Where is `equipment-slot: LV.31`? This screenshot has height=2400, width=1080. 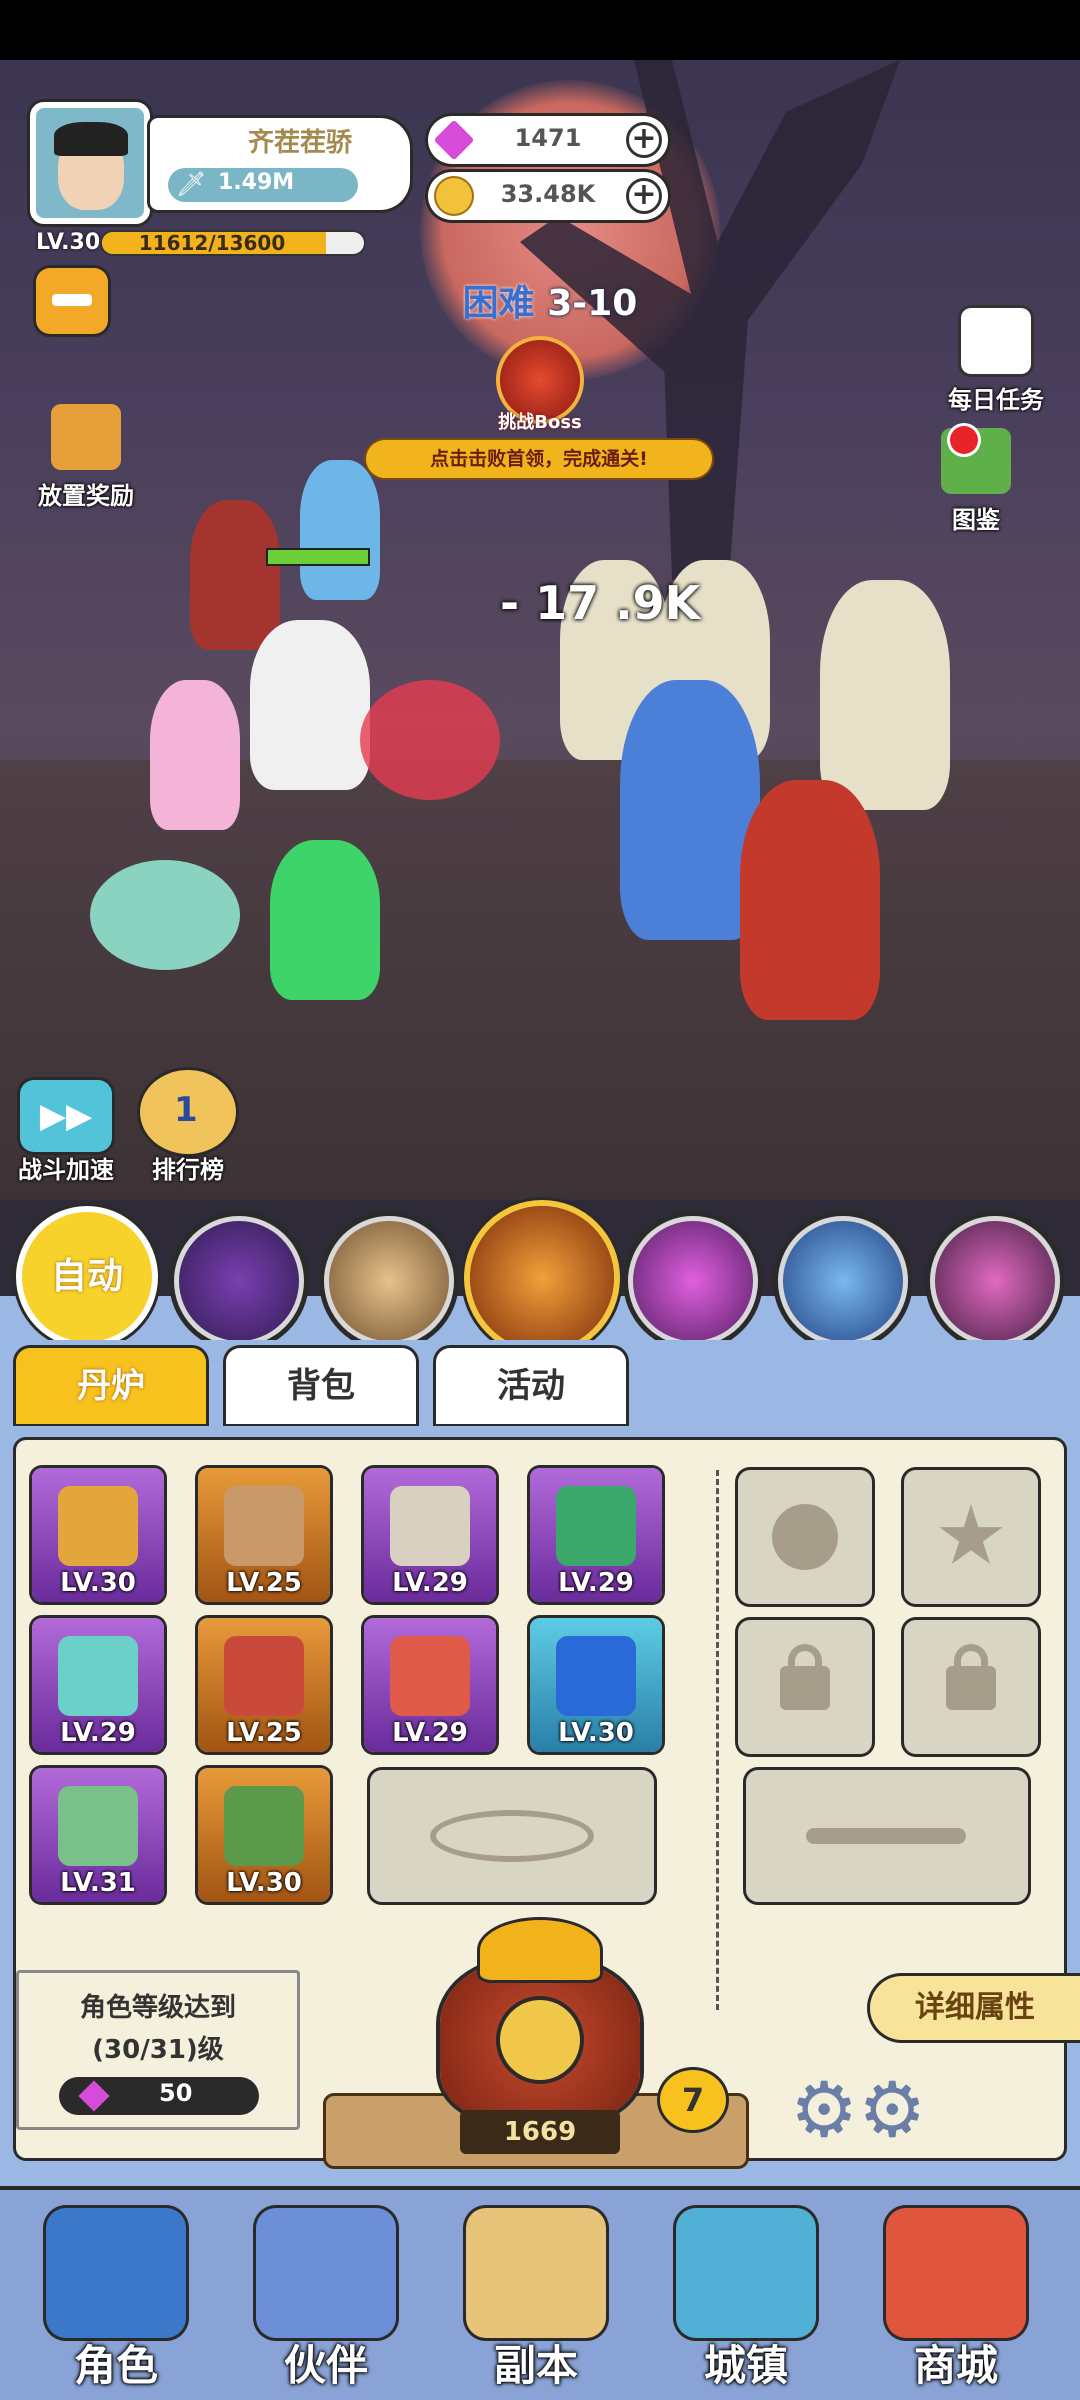 equipment-slot: LV.31 is located at coordinates (98, 1835).